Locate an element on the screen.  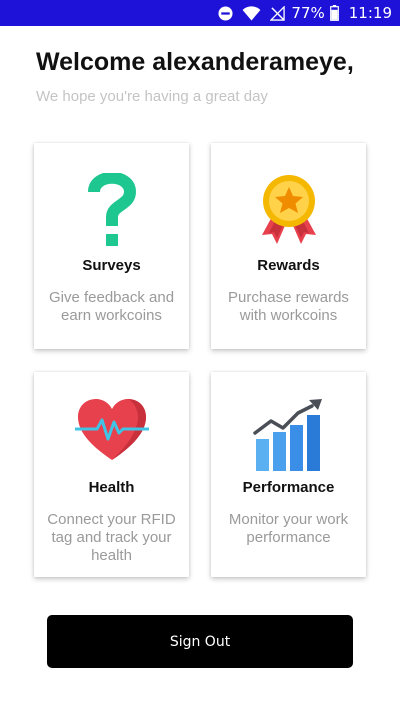
bar-chart-growth-icon is located at coordinates (288, 435).